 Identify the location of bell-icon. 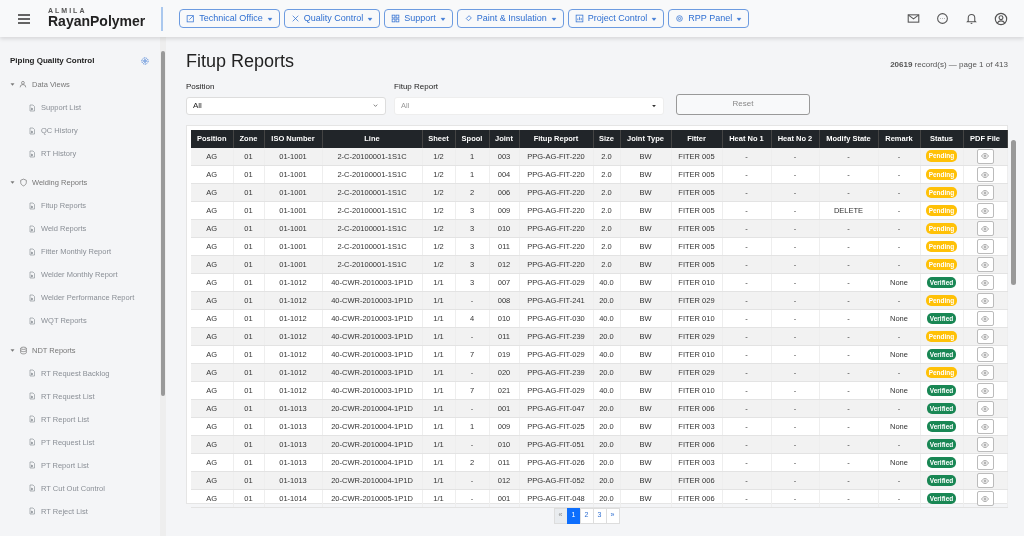
(971, 18).